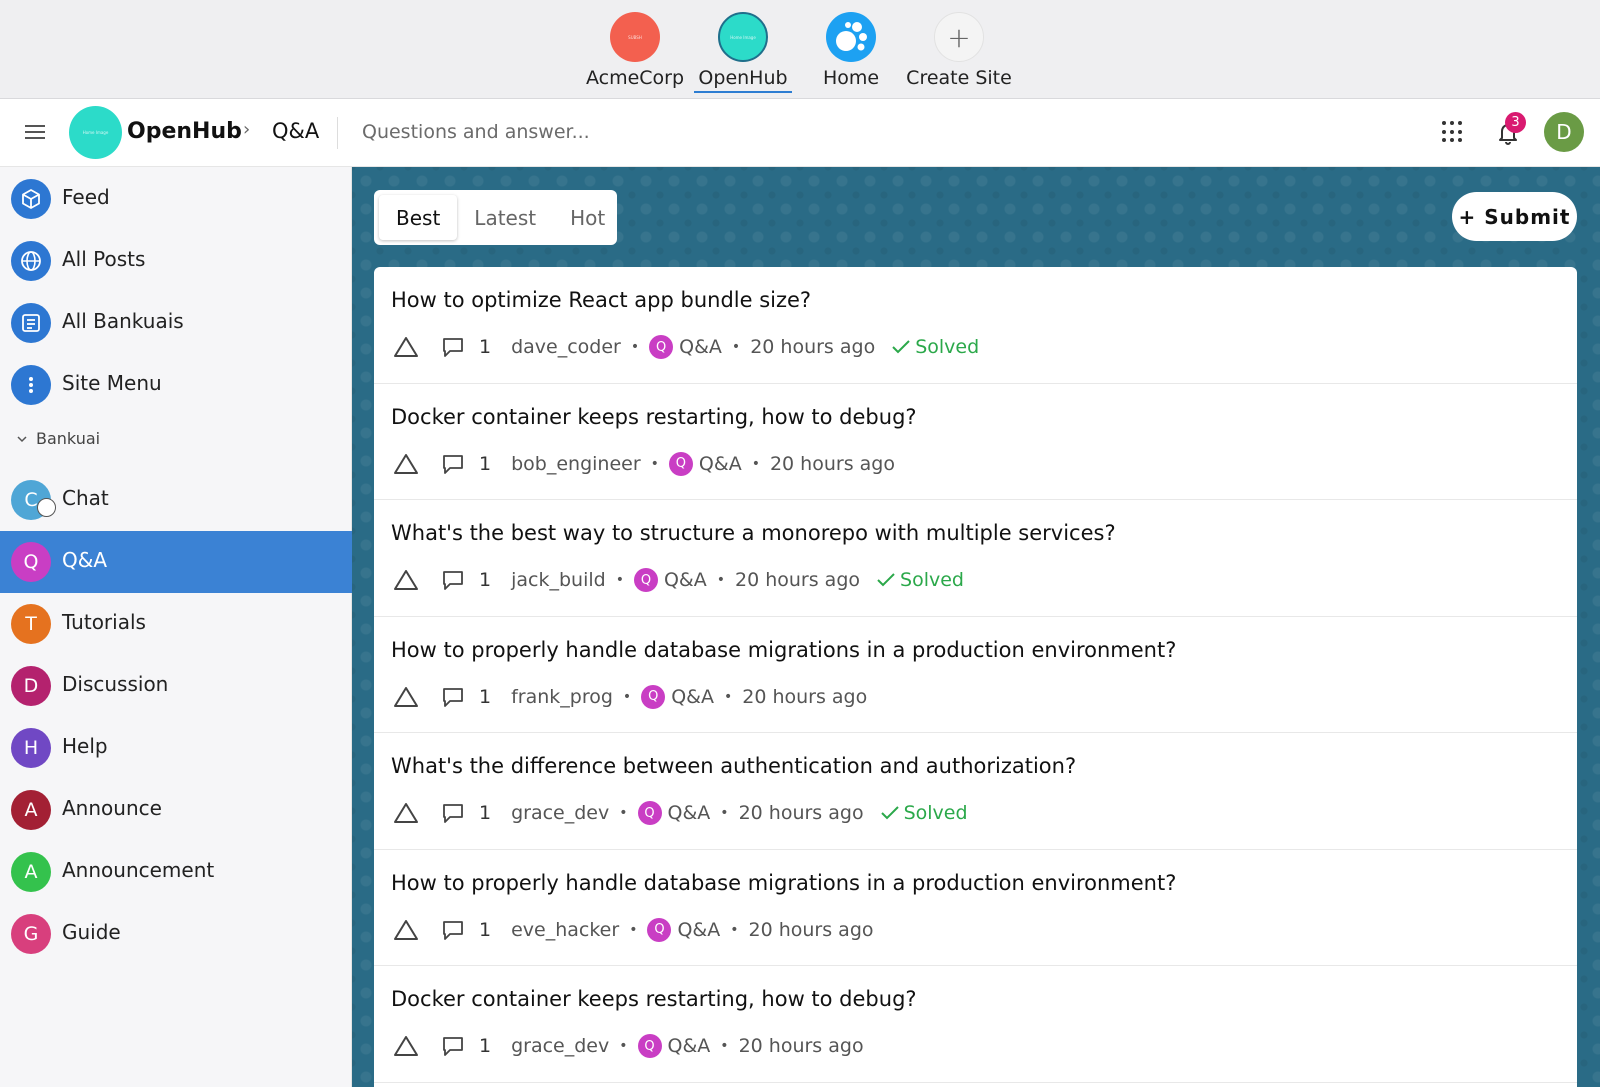  What do you see at coordinates (31, 385) in the screenshot?
I see `more-vertical-icon` at bounding box center [31, 385].